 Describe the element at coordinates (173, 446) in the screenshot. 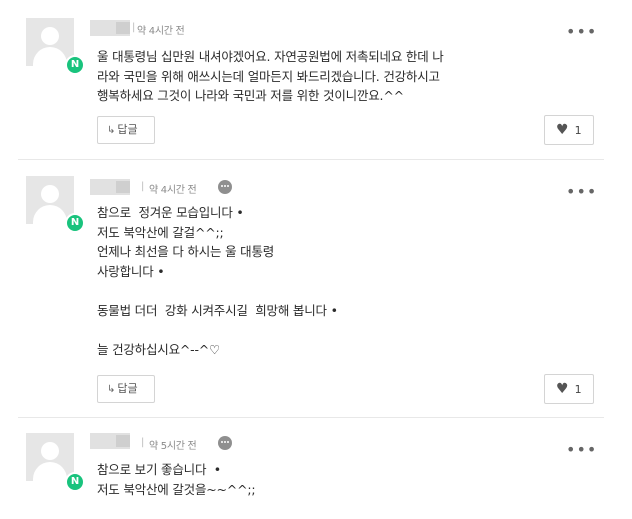

I see `comment-time: 약 5시간 전` at that location.